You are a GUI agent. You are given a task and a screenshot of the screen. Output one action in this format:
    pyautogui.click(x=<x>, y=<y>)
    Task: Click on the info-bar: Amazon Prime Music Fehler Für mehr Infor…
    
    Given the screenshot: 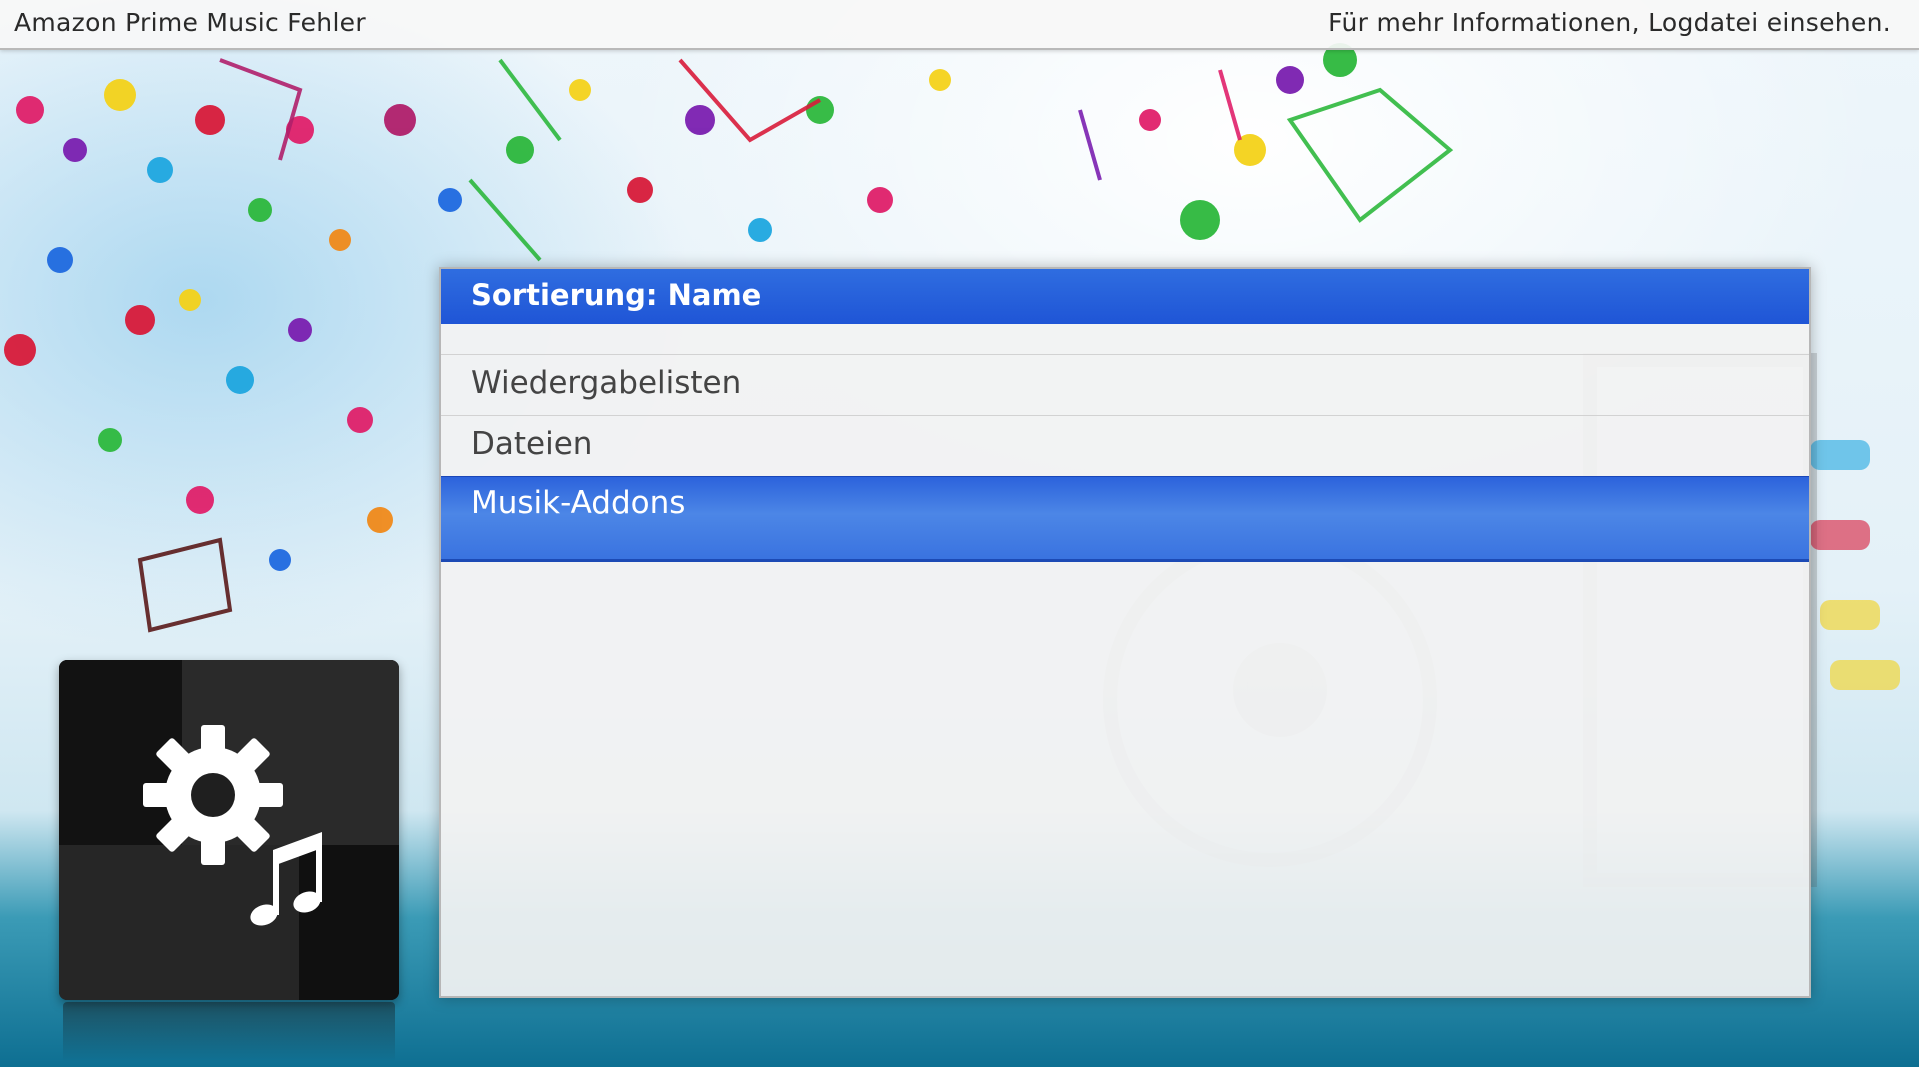 What is the action you would take?
    pyautogui.click(x=959, y=25)
    